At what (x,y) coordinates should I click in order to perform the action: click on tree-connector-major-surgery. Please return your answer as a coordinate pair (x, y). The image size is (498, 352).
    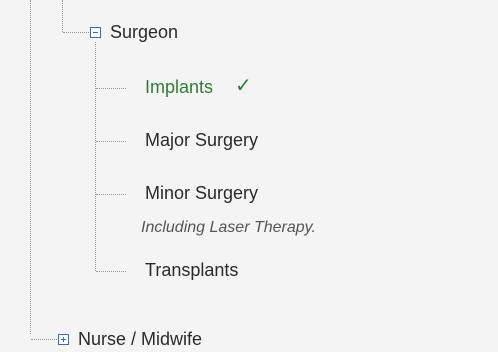
    Looking at the image, I should click on (111, 141).